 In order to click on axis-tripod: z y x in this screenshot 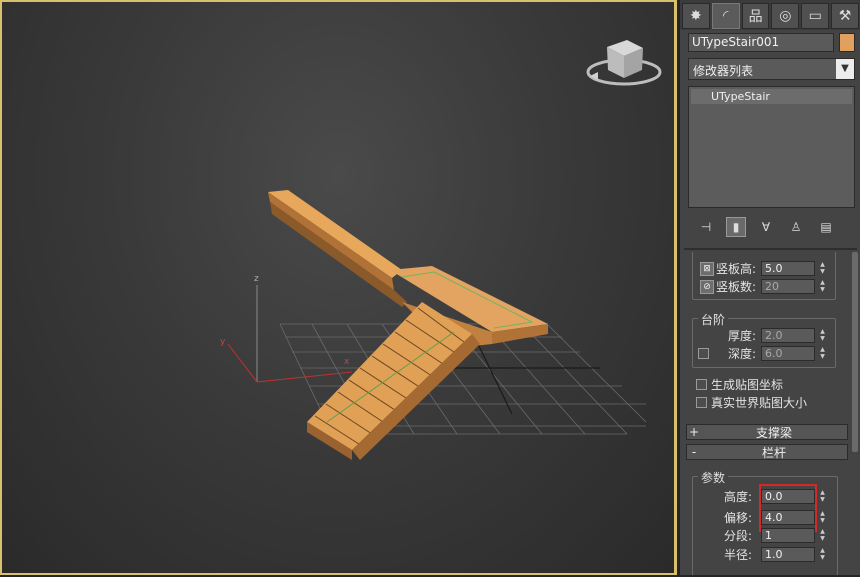, I will do `click(286, 328)`.